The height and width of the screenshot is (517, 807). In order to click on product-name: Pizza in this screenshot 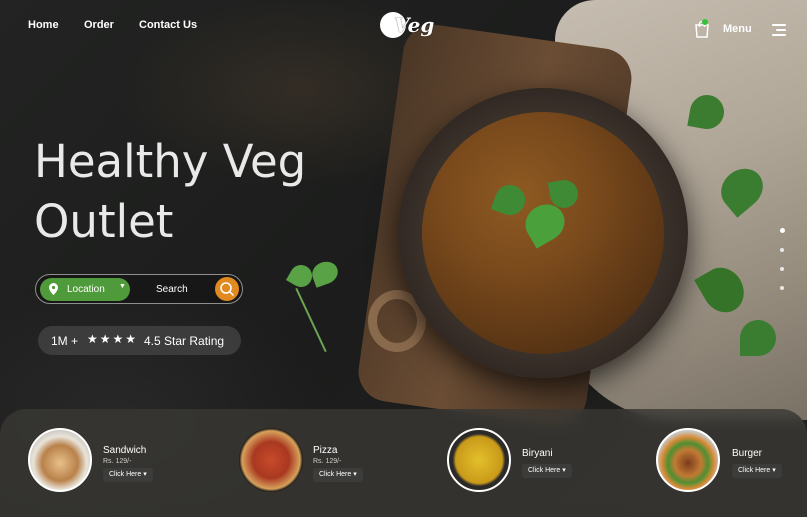, I will do `click(325, 450)`.